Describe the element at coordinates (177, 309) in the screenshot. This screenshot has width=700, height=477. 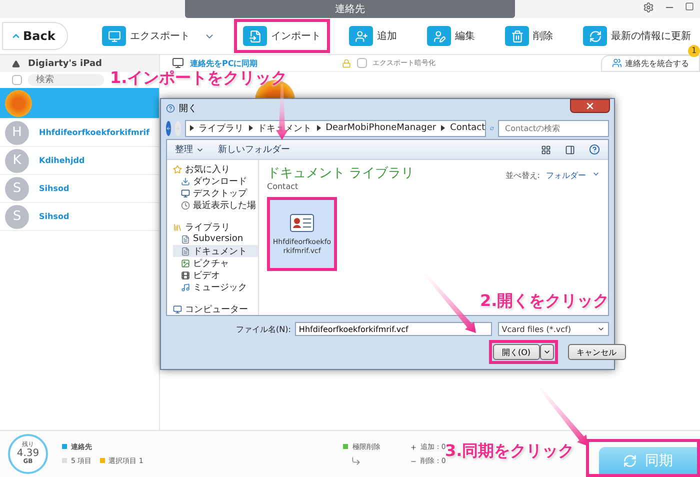
I see `computer-icon` at that location.